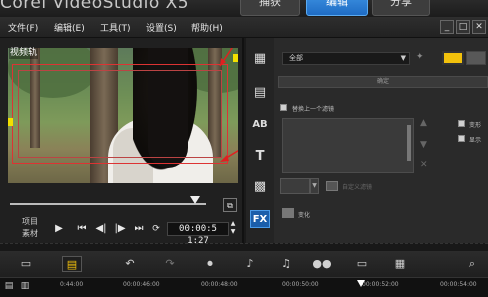 This screenshot has width=488, height=297. What do you see at coordinates (348, 145) in the screenshot?
I see `applied-filter-list` at bounding box center [348, 145].